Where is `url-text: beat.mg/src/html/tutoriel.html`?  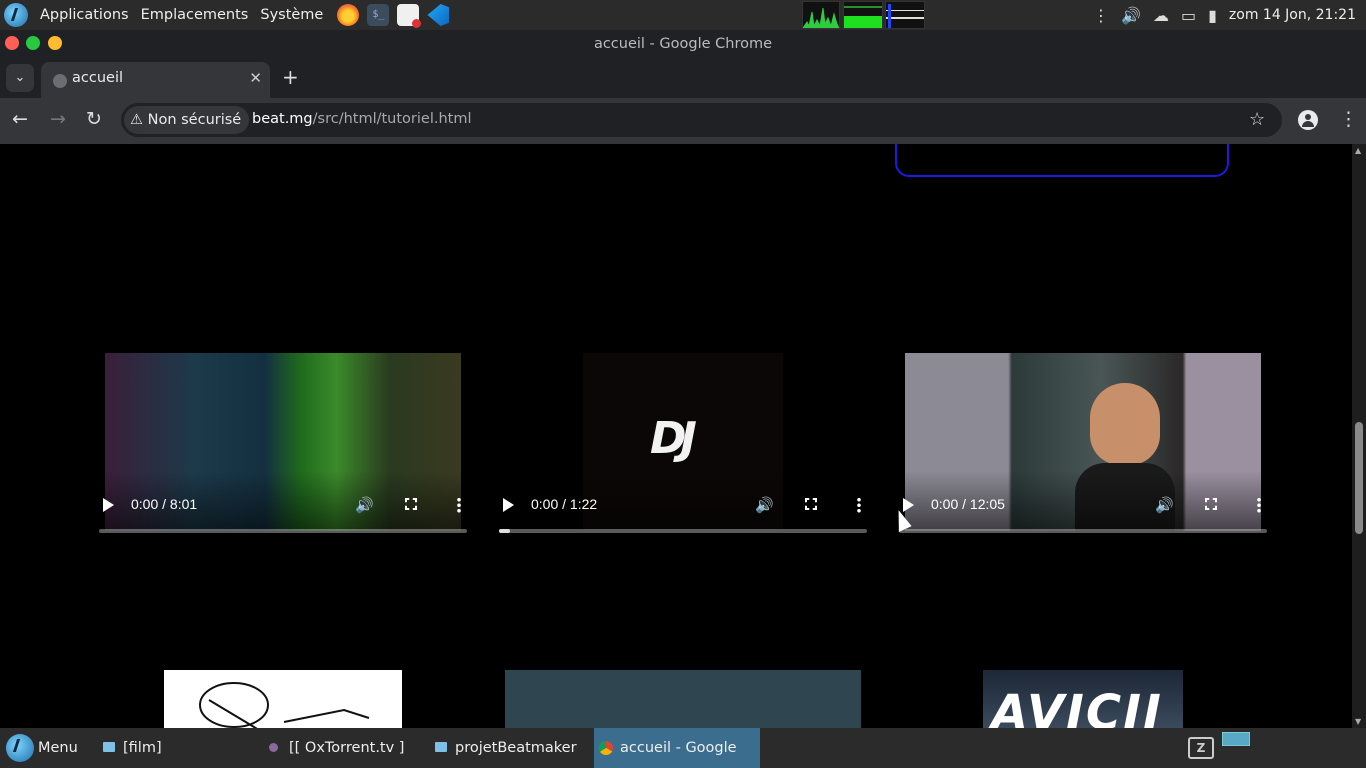 url-text: beat.mg/src/html/tutoriel.html is located at coordinates (362, 119).